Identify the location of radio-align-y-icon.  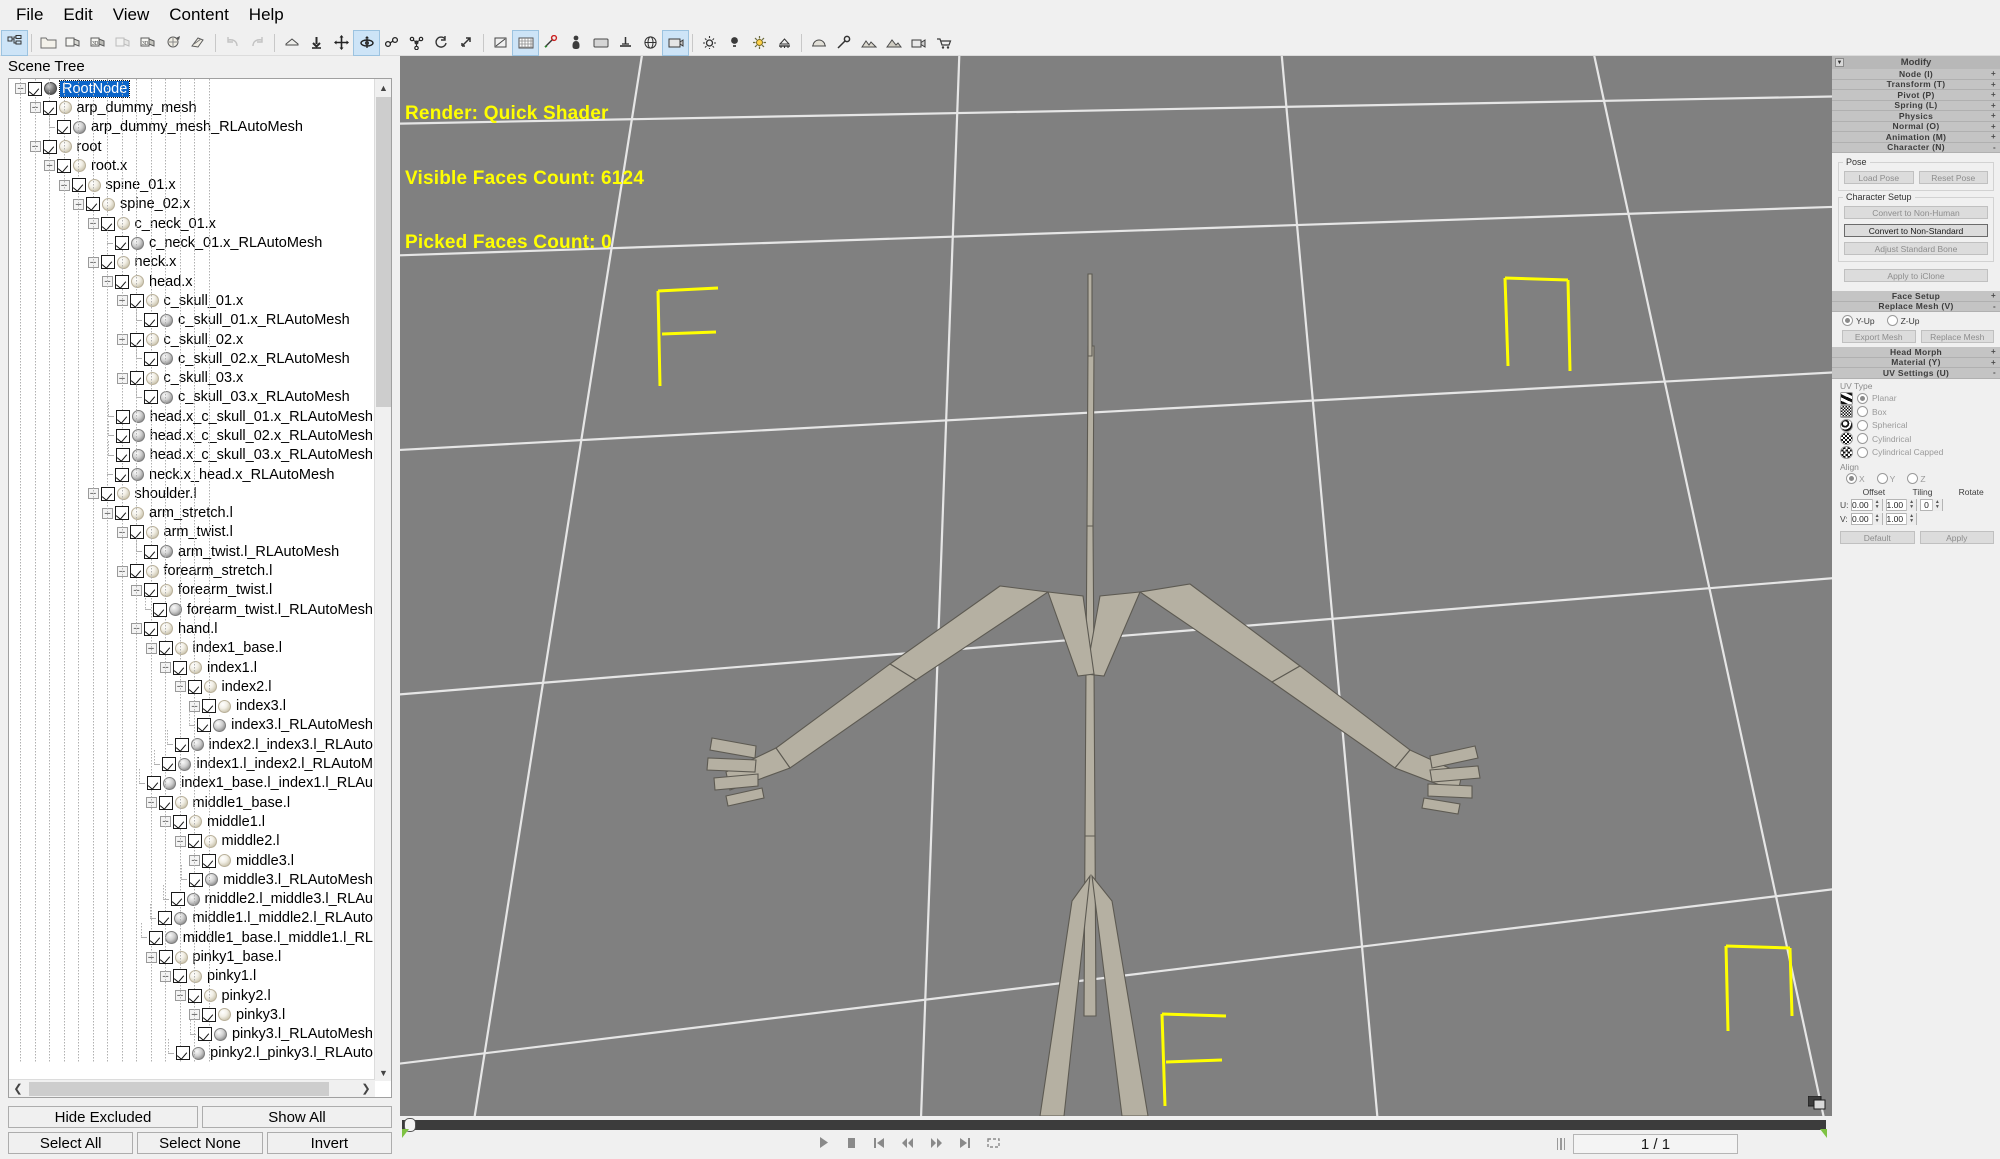
(1882, 478).